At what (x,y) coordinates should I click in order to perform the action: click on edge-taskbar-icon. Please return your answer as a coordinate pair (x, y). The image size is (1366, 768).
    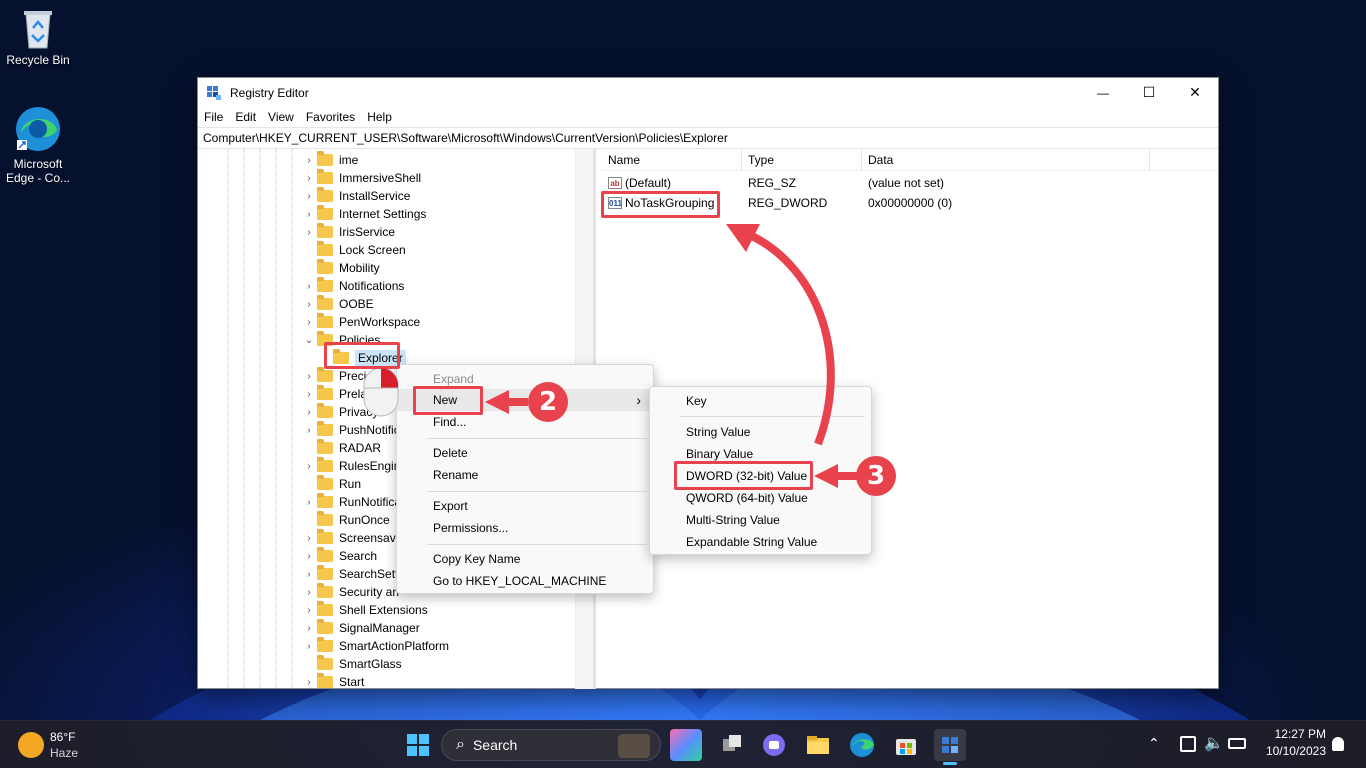
    Looking at the image, I should click on (862, 745).